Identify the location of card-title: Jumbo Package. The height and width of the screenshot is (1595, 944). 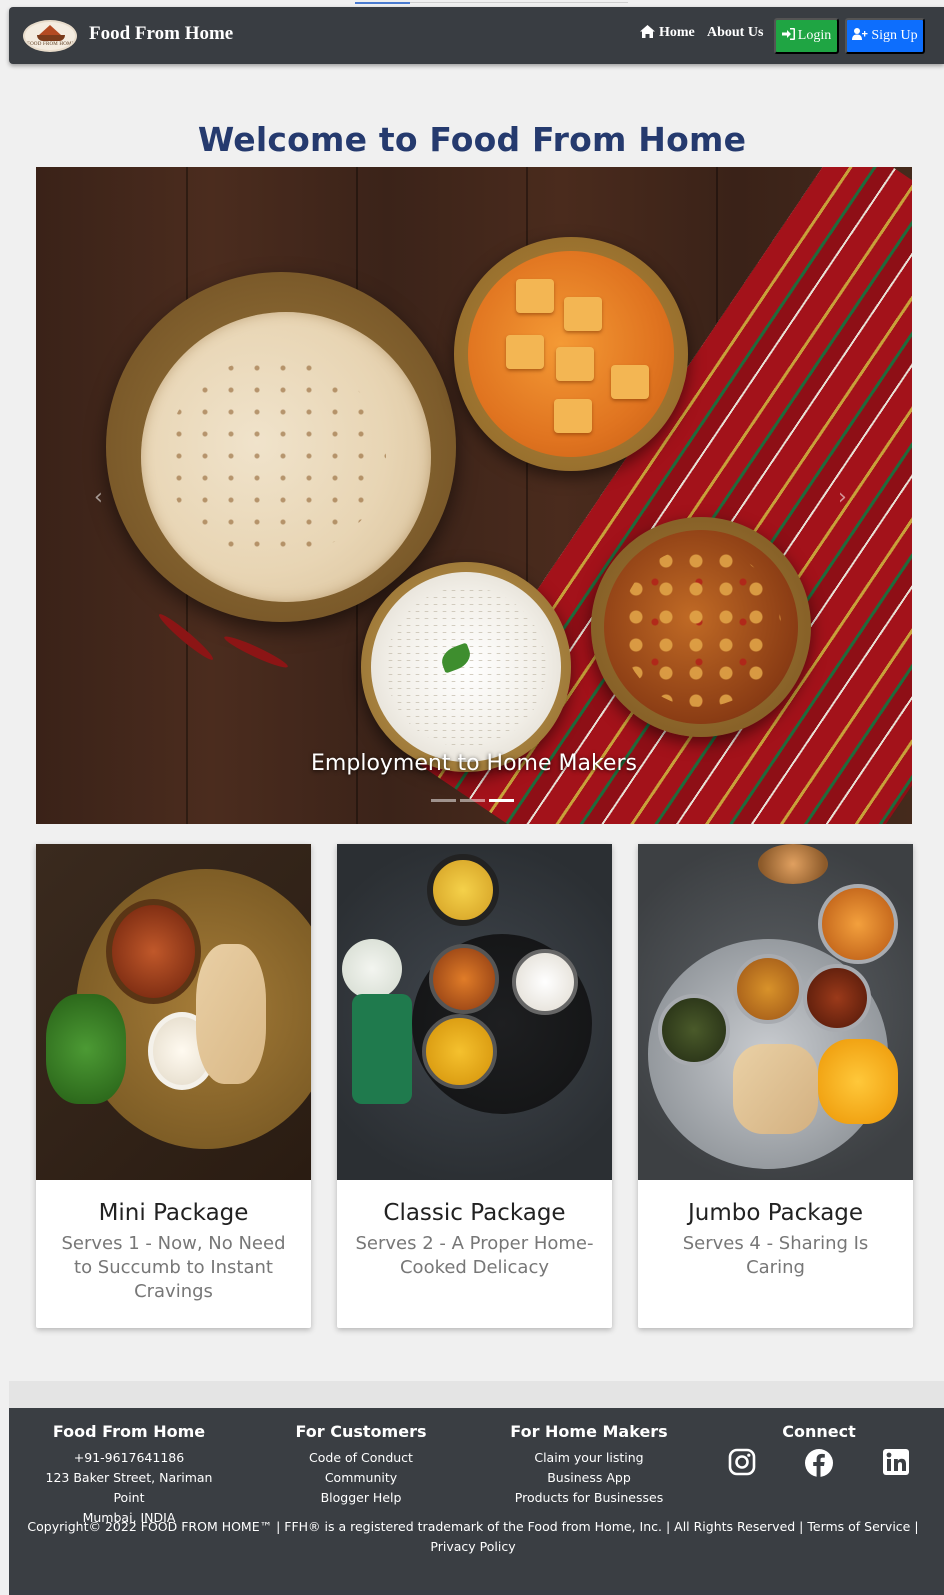
(775, 1213).